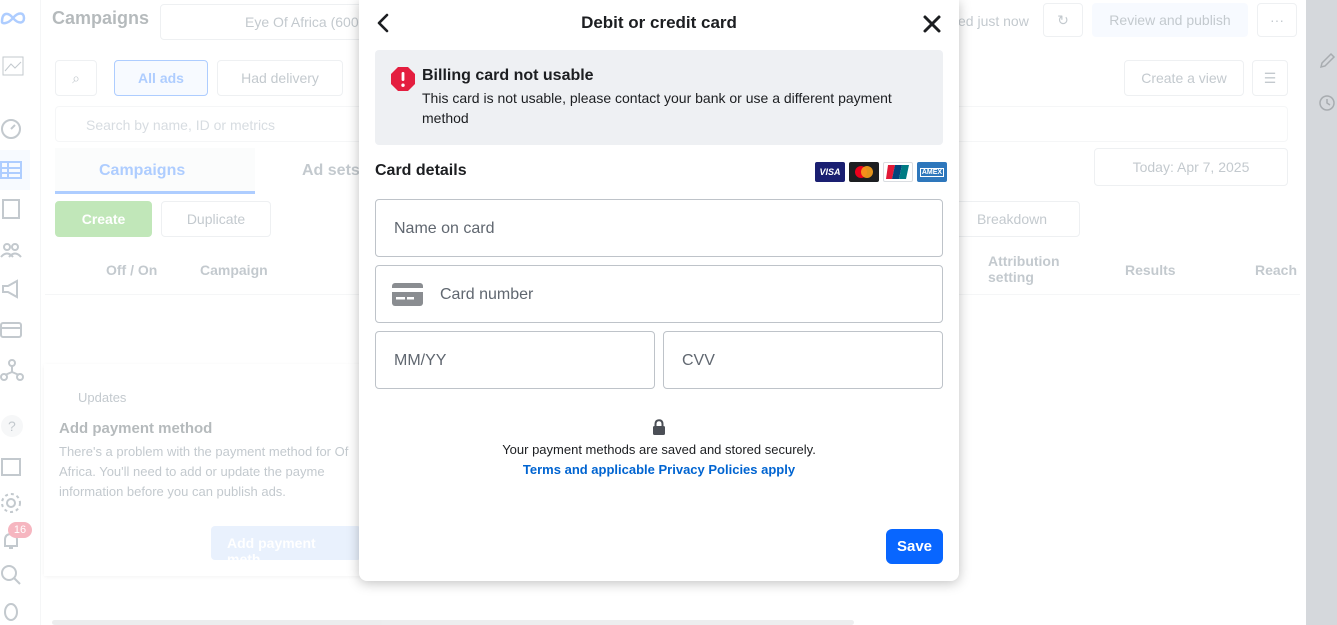  I want to click on expiry-input, so click(517, 361).